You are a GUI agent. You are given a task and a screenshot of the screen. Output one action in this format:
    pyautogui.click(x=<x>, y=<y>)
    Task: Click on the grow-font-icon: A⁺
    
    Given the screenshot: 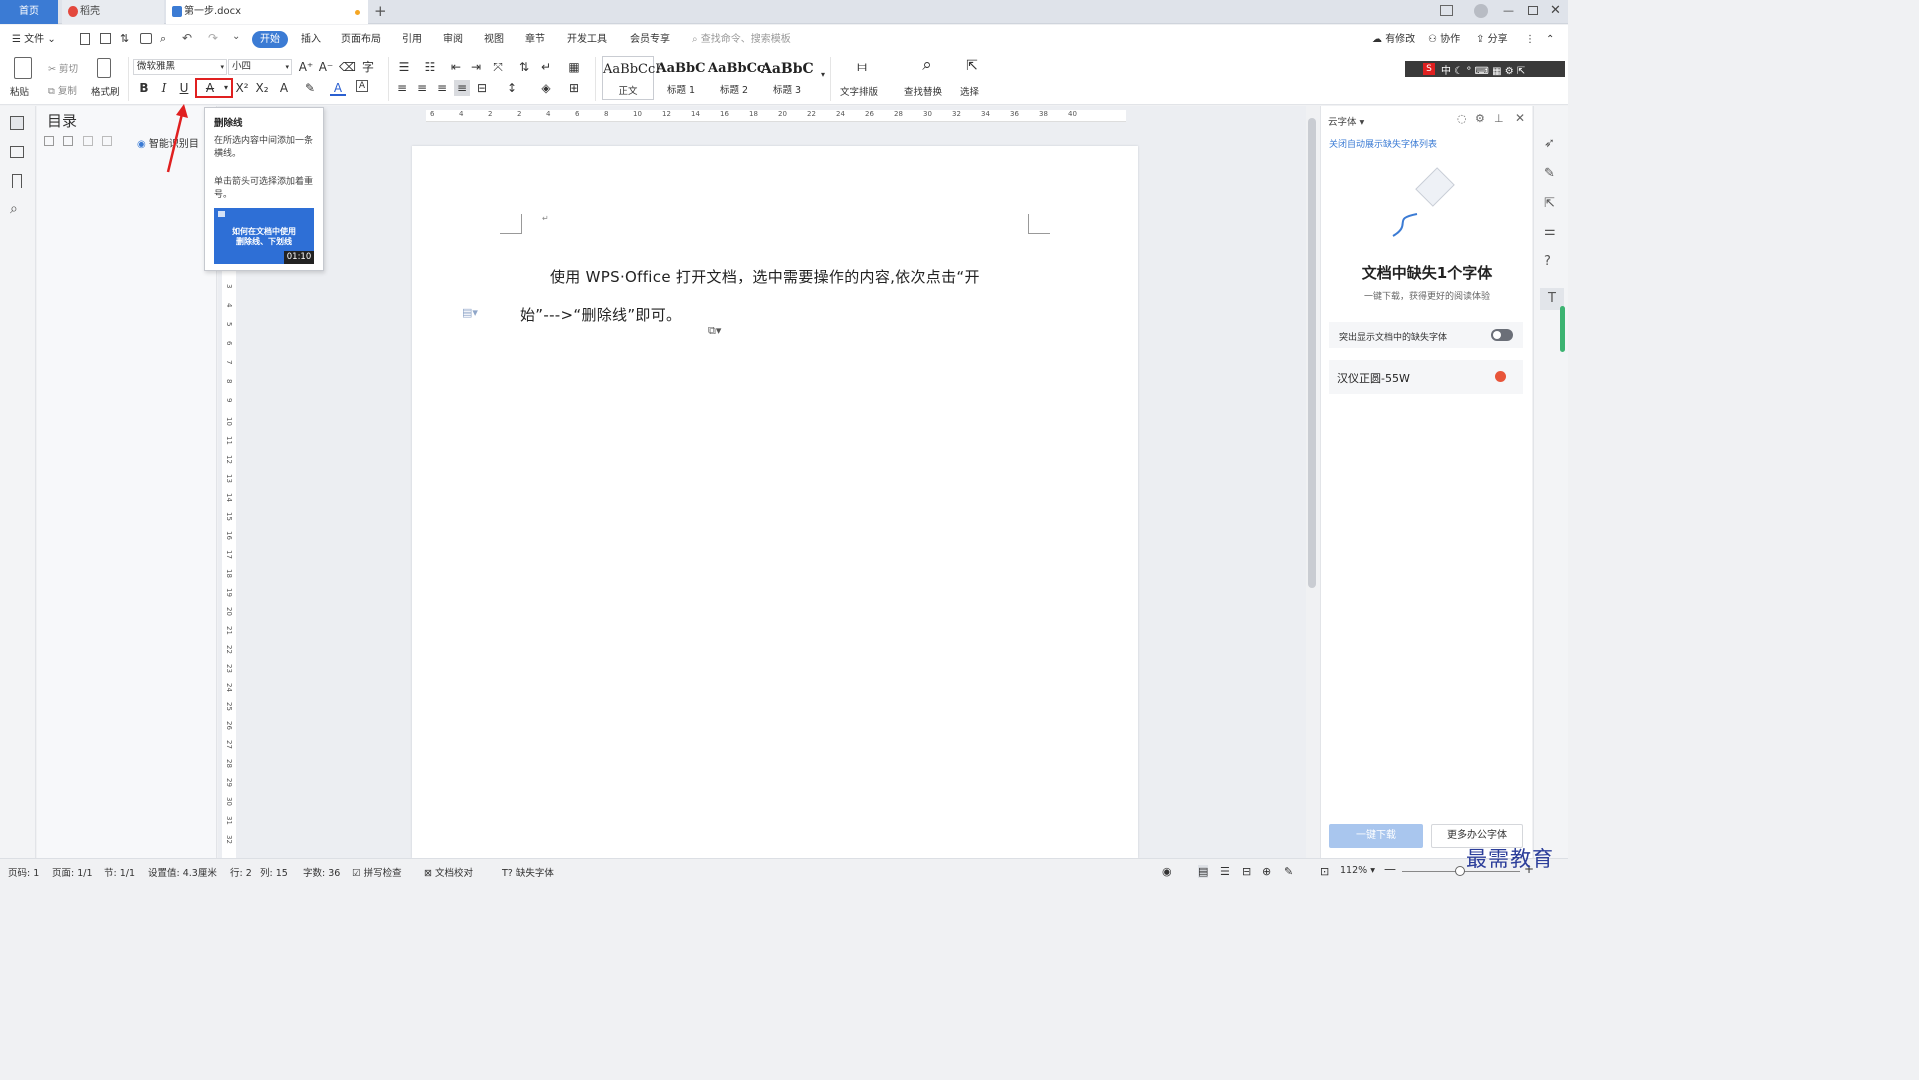 What is the action you would take?
    pyautogui.click(x=306, y=67)
    